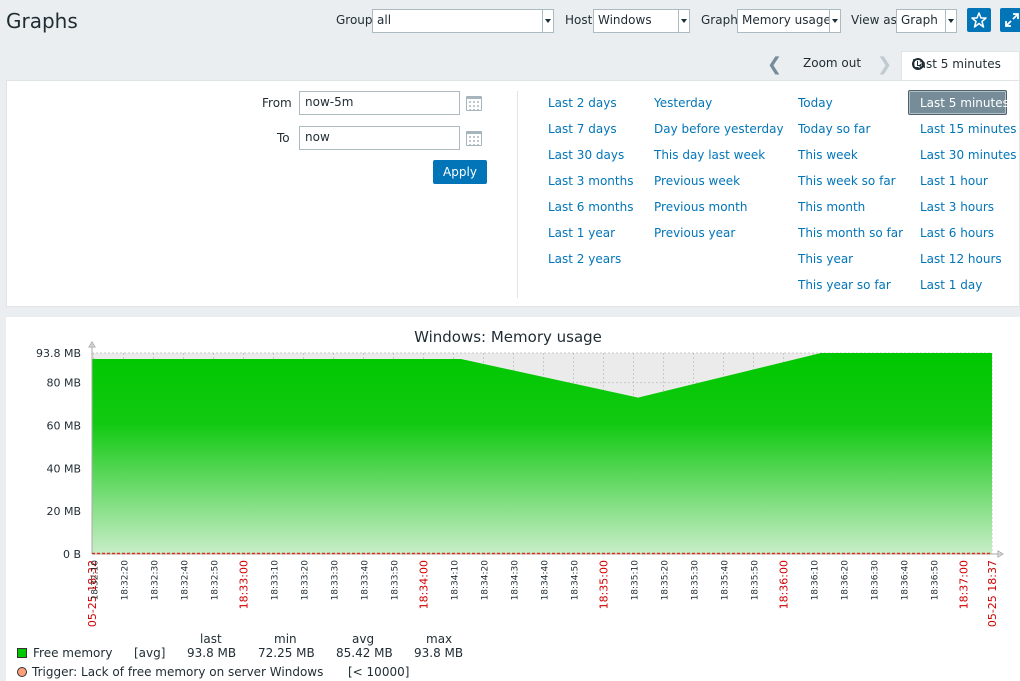 The height and width of the screenshot is (681, 1020). Describe the element at coordinates (774, 64) in the screenshot. I see `chevron-left-icon: ❮` at that location.